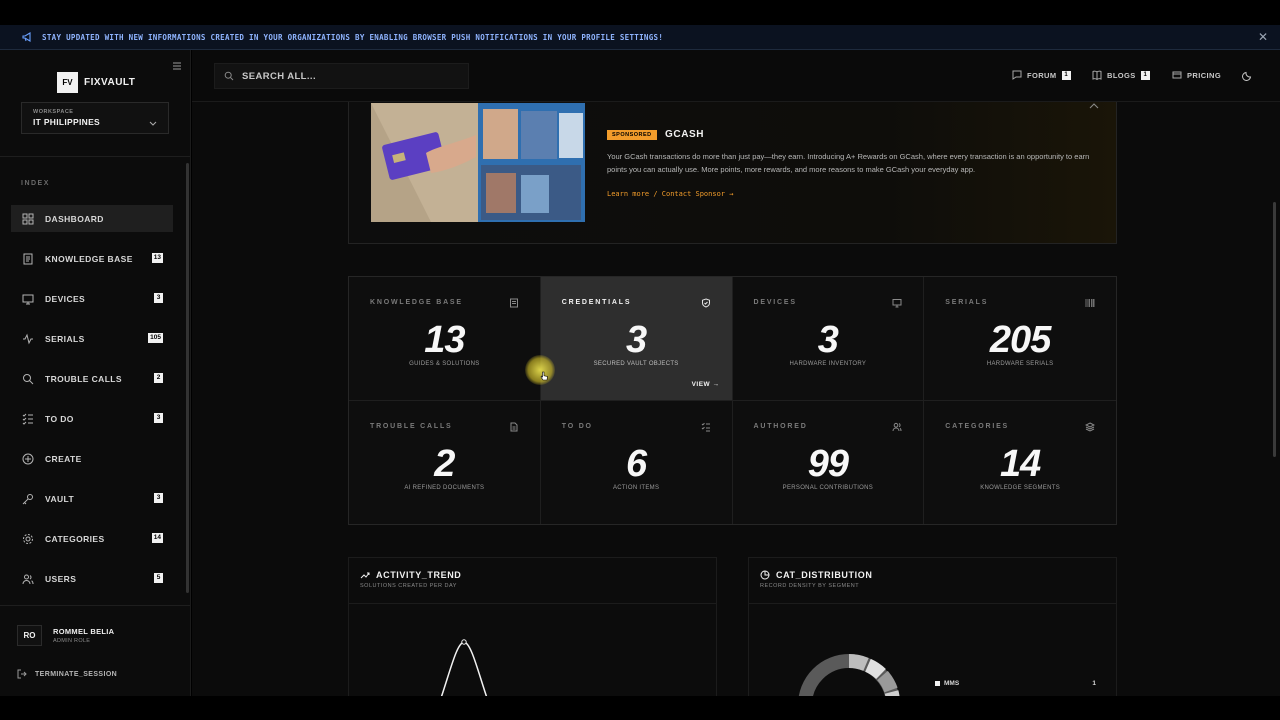 The width and height of the screenshot is (1280, 720). What do you see at coordinates (95, 118) in the screenshot?
I see `workspace-selector: WORKSPACE IT PHILIPPINES` at bounding box center [95, 118].